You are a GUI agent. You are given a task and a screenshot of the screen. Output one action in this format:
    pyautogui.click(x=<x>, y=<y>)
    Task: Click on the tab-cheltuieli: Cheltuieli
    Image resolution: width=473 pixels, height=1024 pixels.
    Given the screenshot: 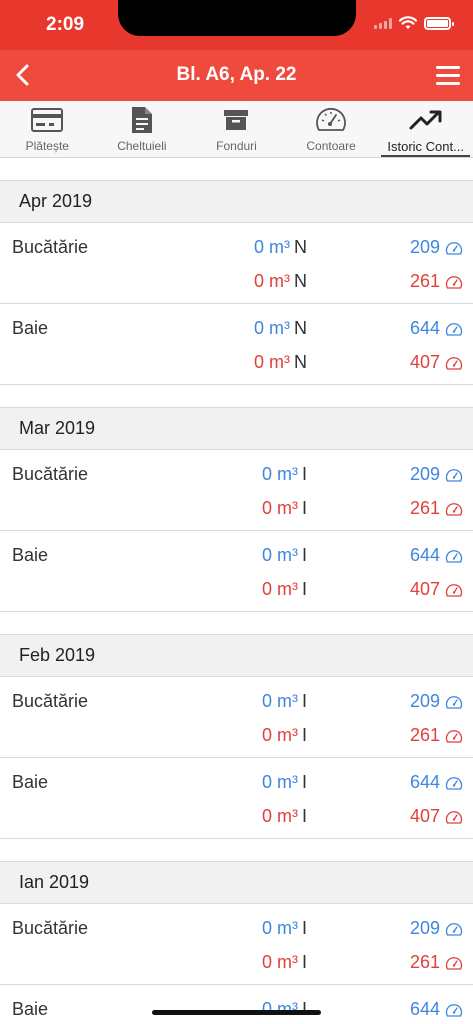 What is the action you would take?
    pyautogui.click(x=142, y=129)
    